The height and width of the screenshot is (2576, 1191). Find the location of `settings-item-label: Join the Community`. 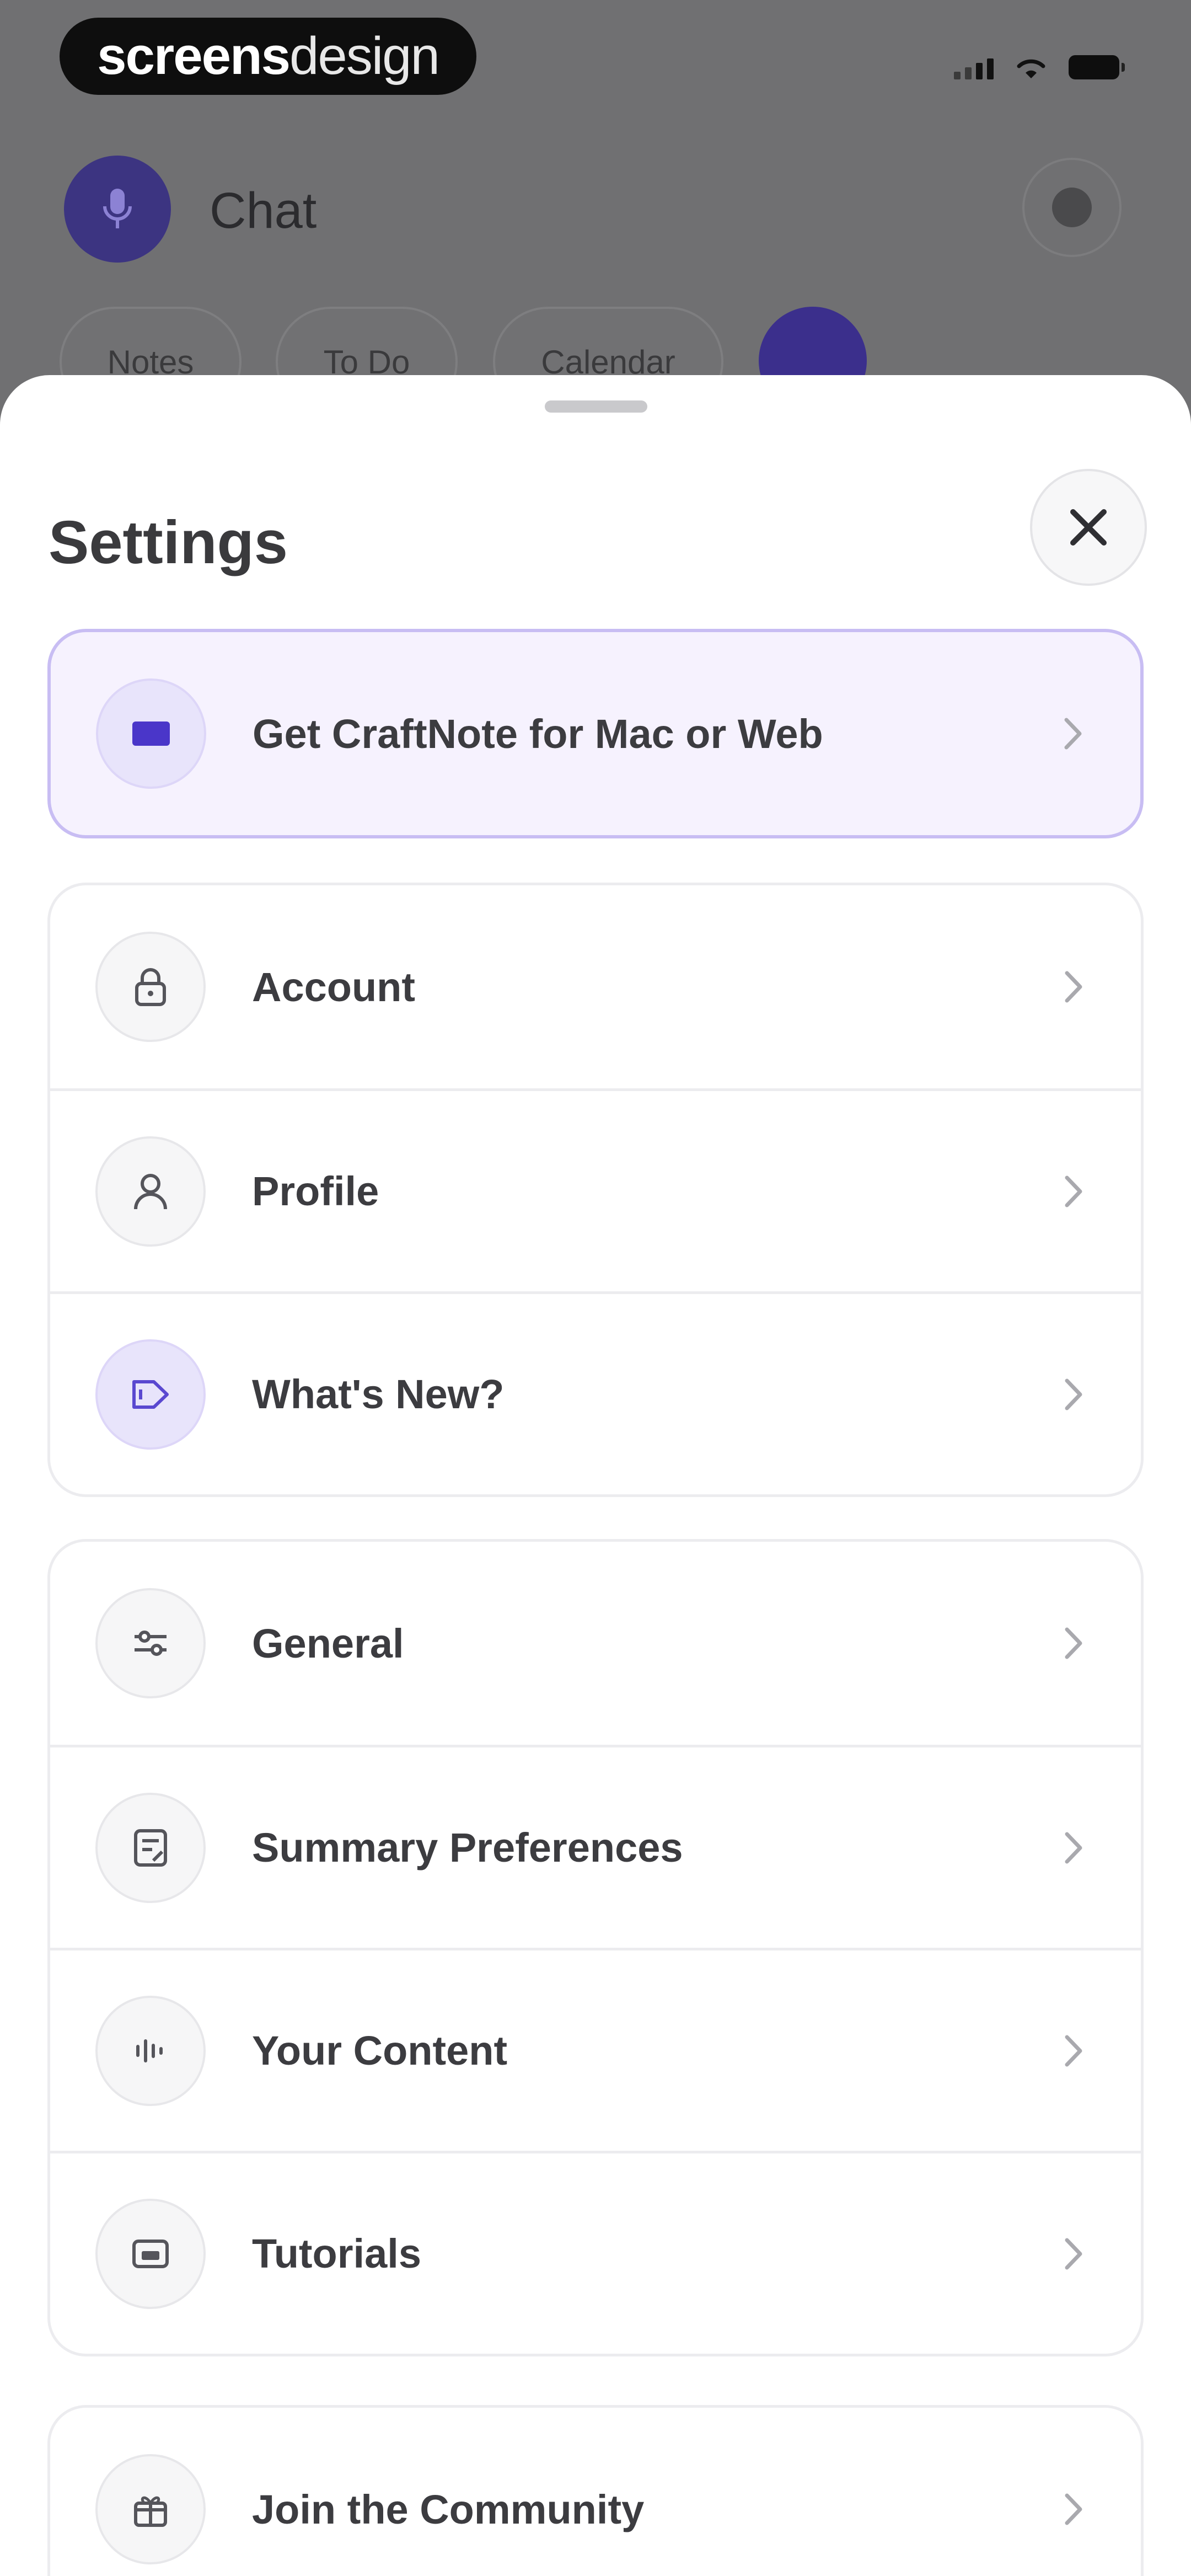

settings-item-label: Join the Community is located at coordinates (448, 2509).